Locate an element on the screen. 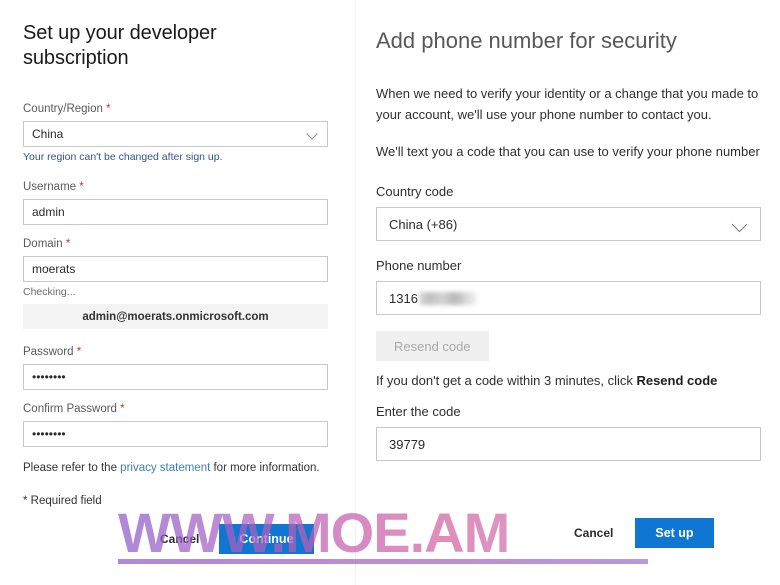  right-button-row: Cancel Set up is located at coordinates (639, 533).